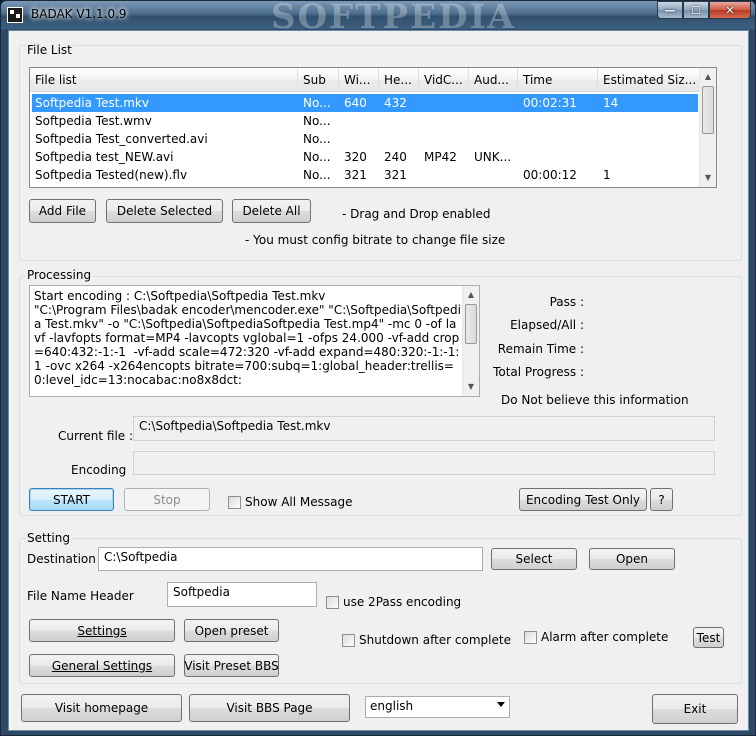 The width and height of the screenshot is (756, 736). I want to click on shutdown-after-complete-checkbox: Shutdown after complete, so click(426, 640).